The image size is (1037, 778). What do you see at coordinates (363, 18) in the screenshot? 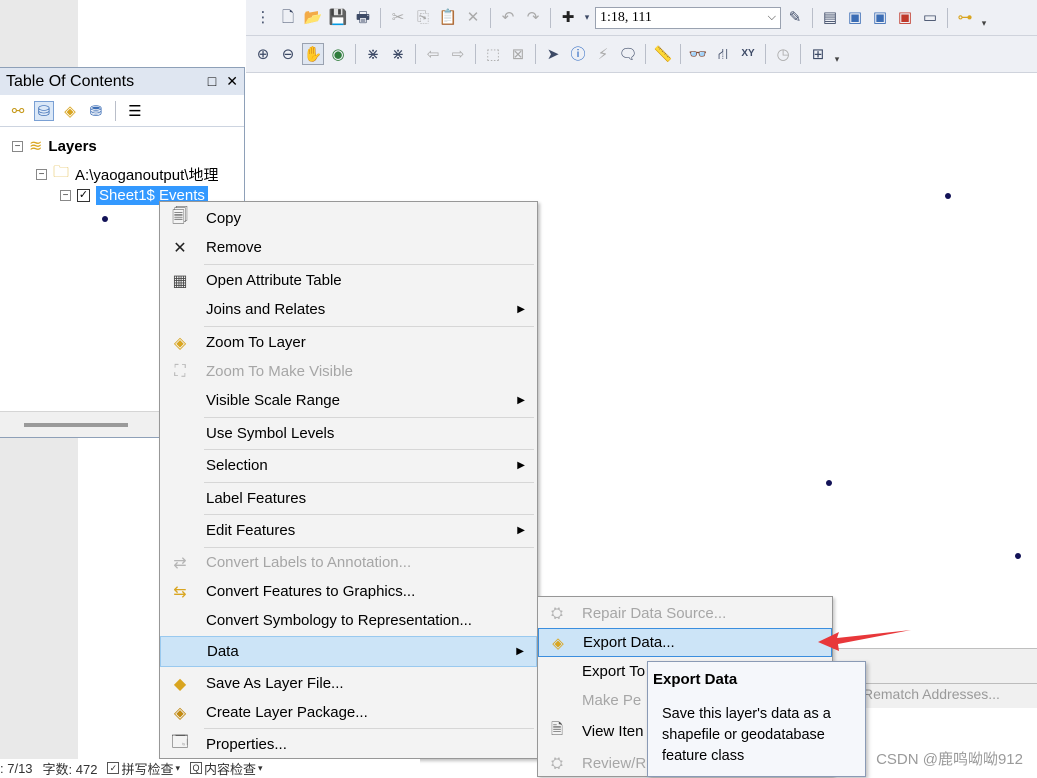
I see `print-icon: 🖶` at bounding box center [363, 18].